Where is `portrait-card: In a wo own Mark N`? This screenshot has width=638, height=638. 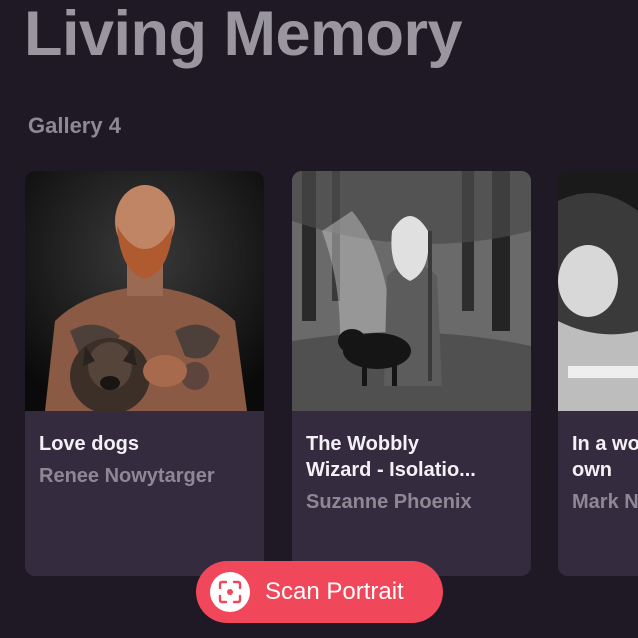
portrait-card: In a wo own Mark N is located at coordinates (598, 373).